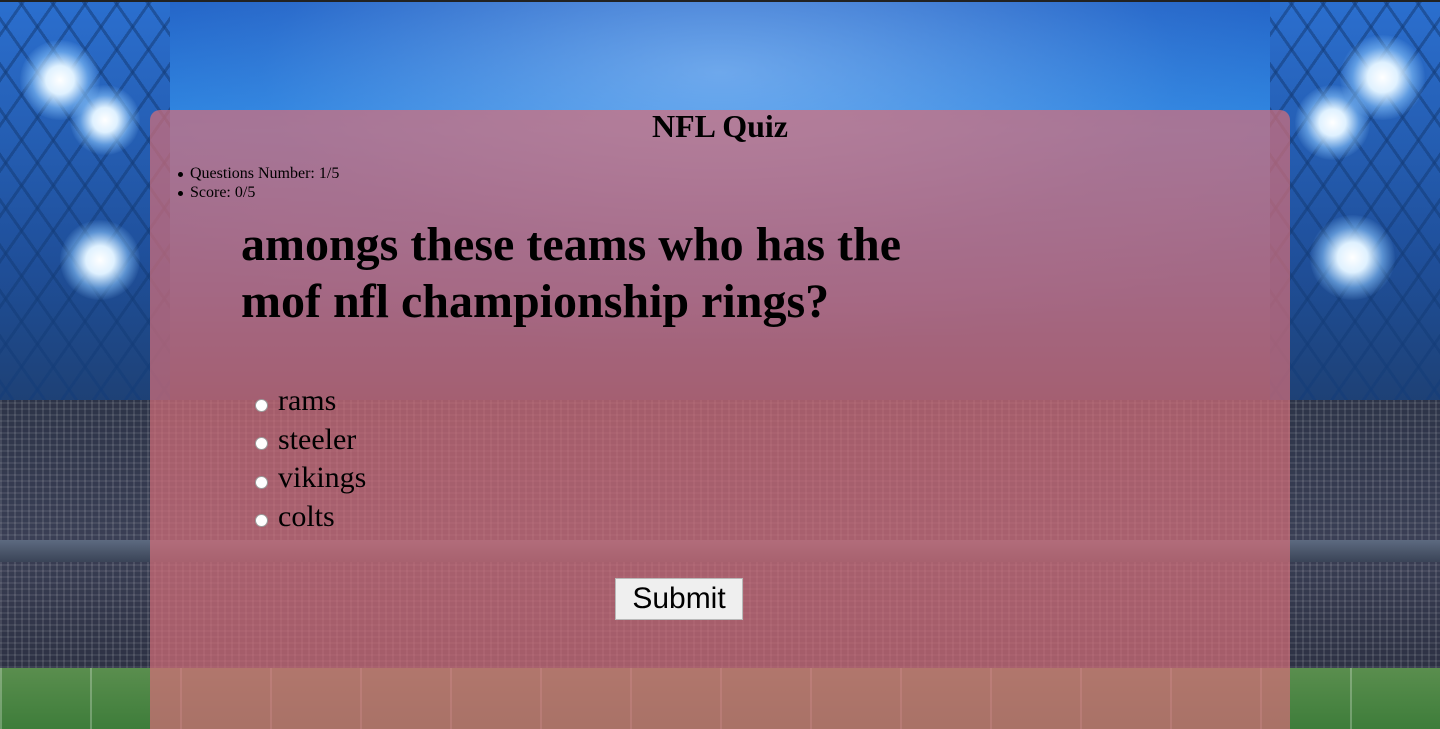 Image resolution: width=1440 pixels, height=729 pixels. Describe the element at coordinates (720, 1) in the screenshot. I see `top-border` at that location.